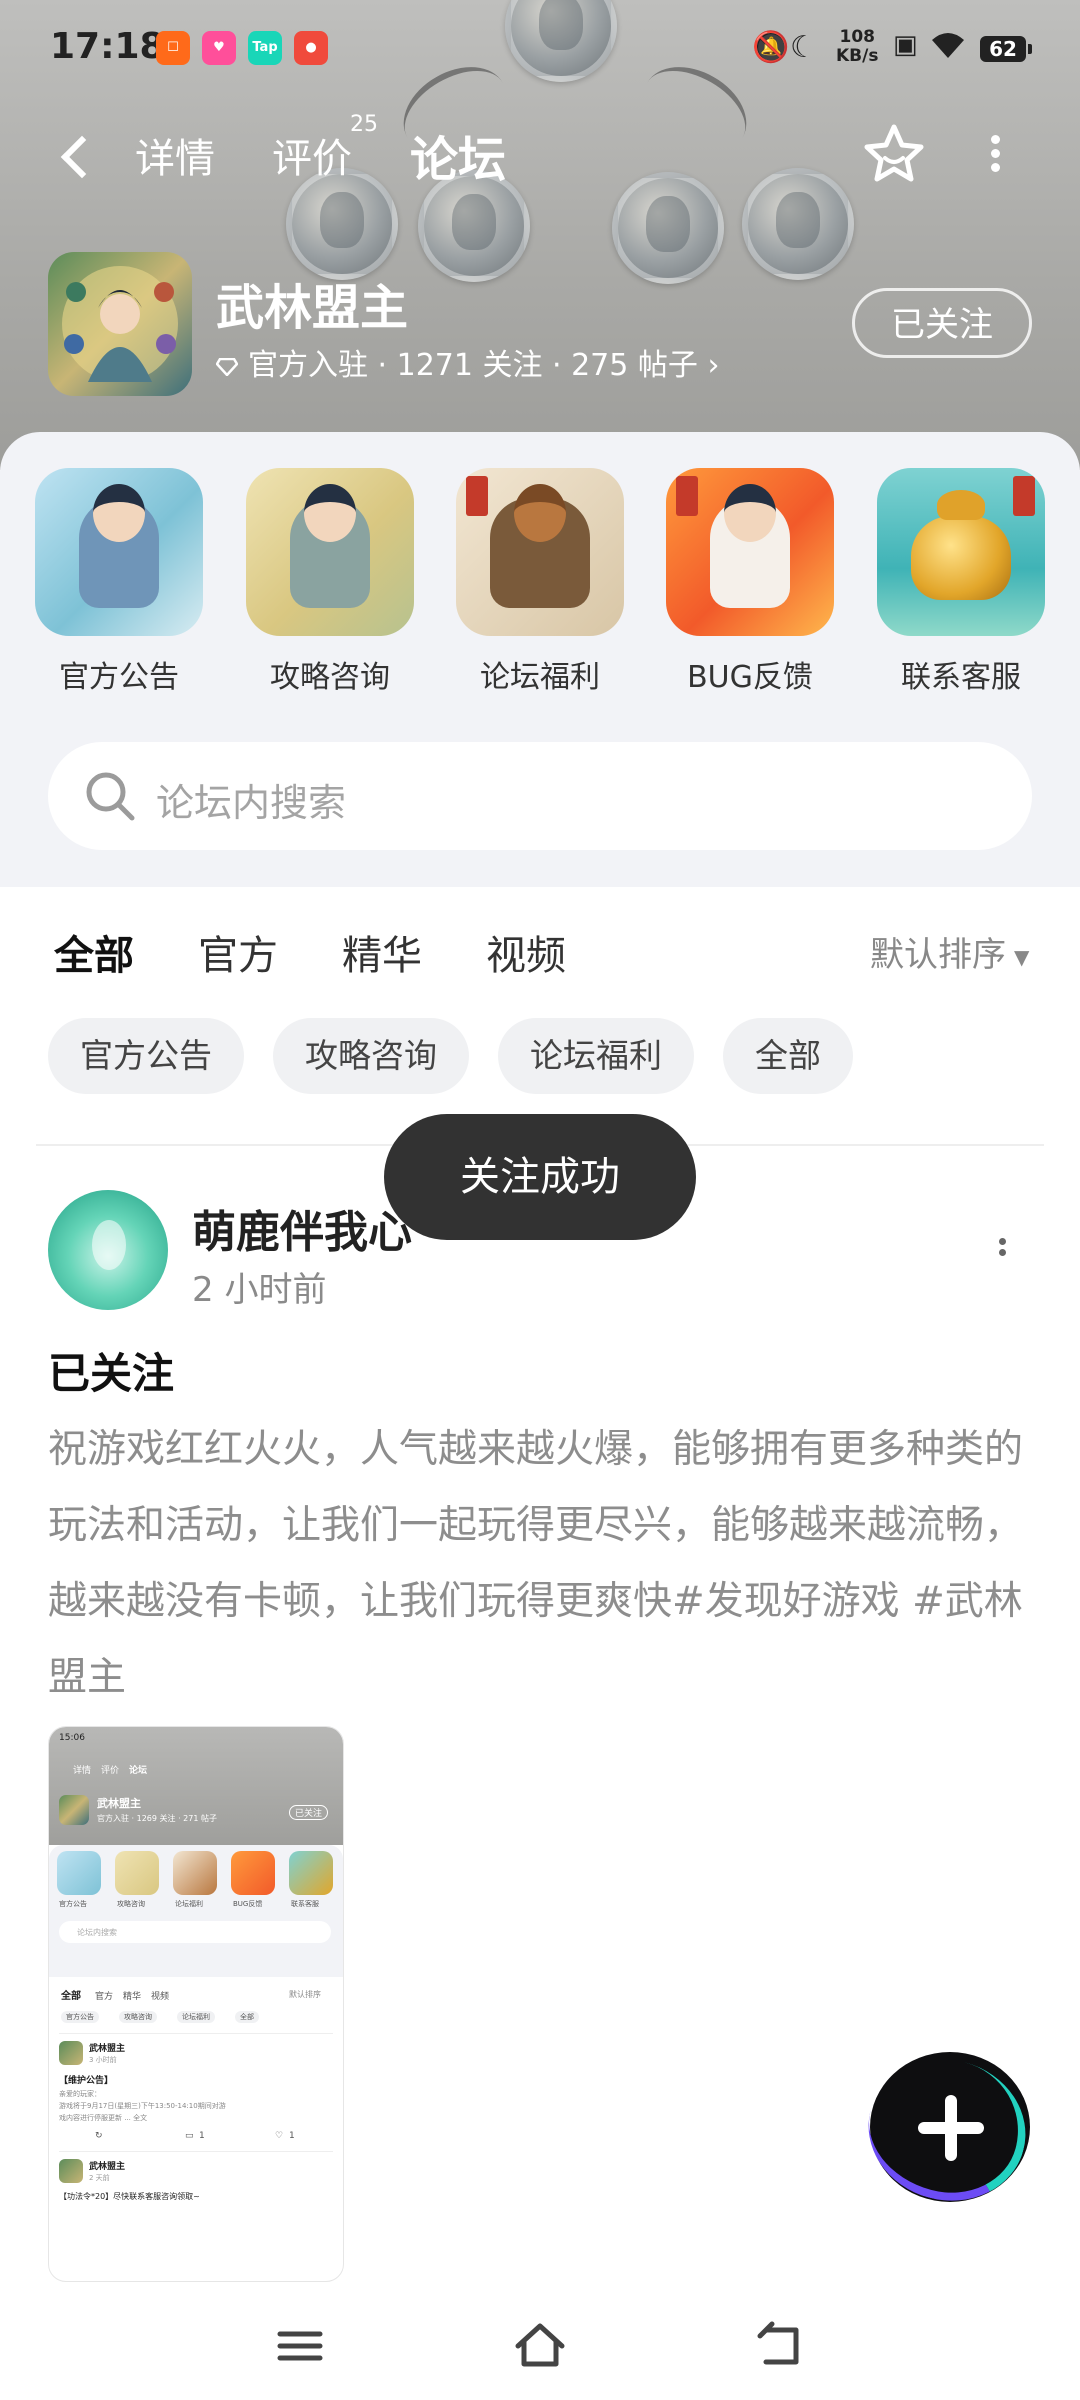 This screenshot has height=2400, width=1080. Describe the element at coordinates (146, 1056) in the screenshot. I see `chip-official-notice: 官方公告` at that location.